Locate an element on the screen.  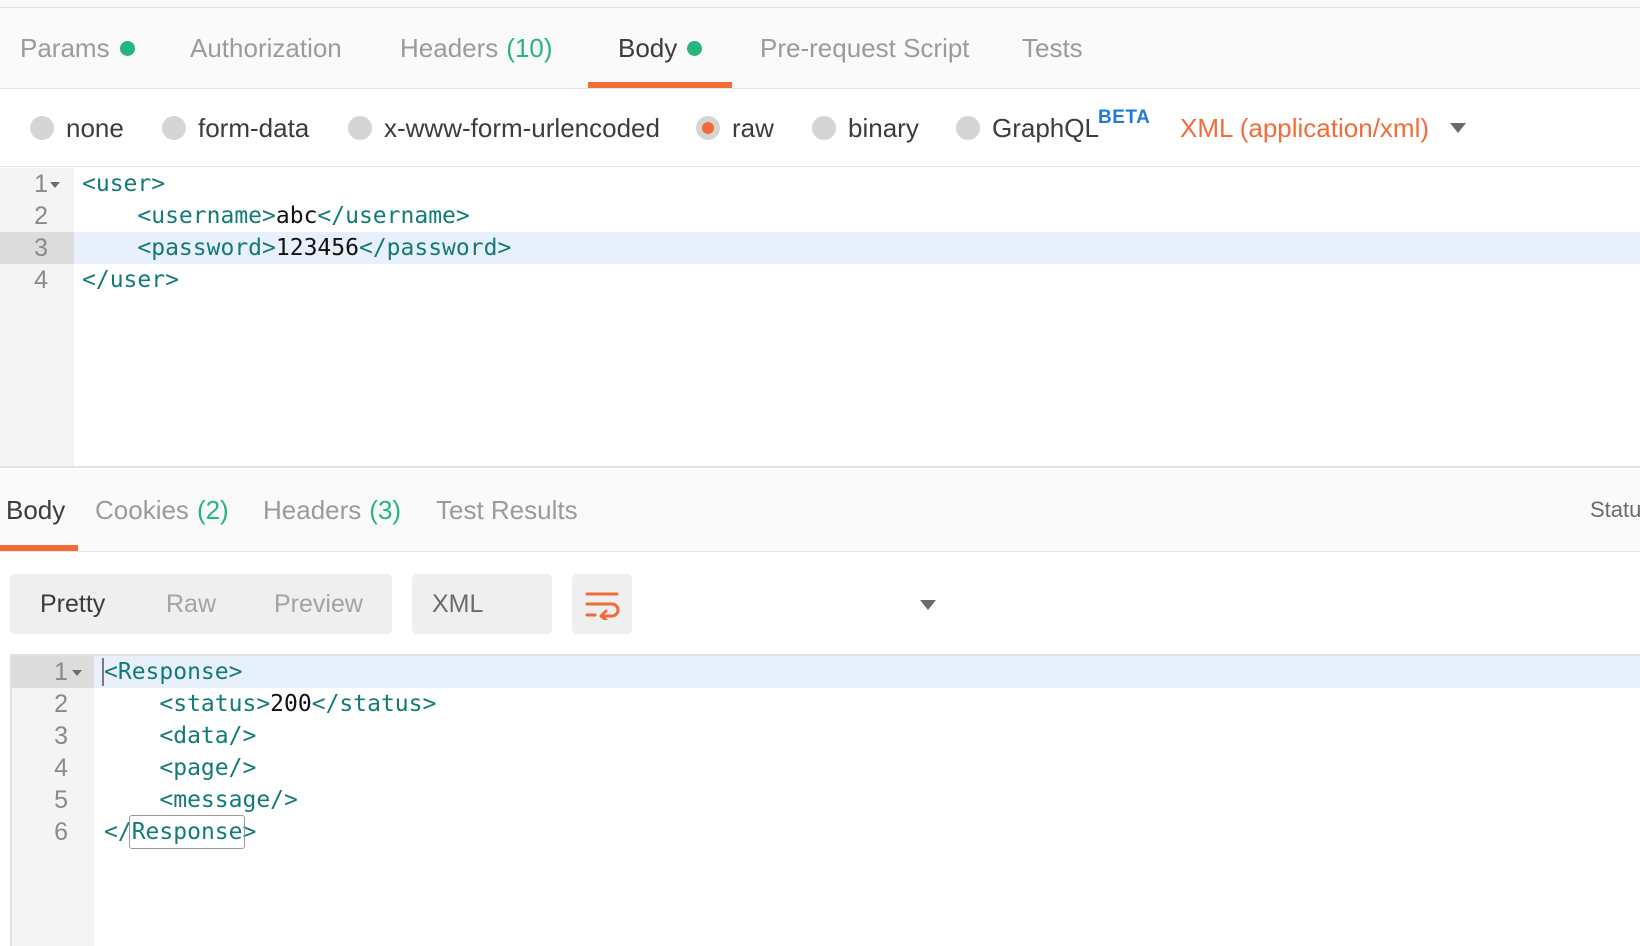
cookies-count: (2) is located at coordinates (212, 509).